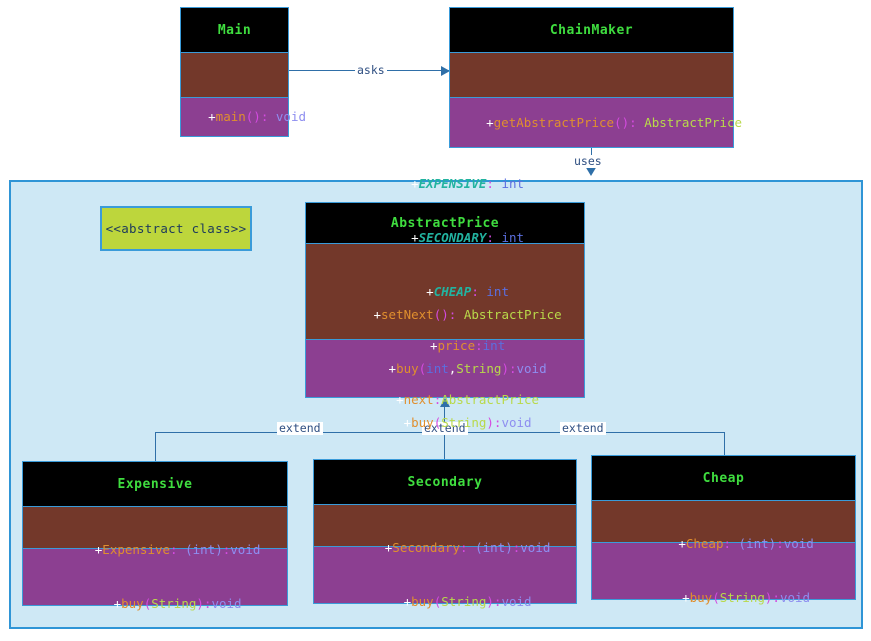 The height and width of the screenshot is (641, 871). Describe the element at coordinates (554, 122) in the screenshot. I see `operation-name: getAbstractPrice` at that location.